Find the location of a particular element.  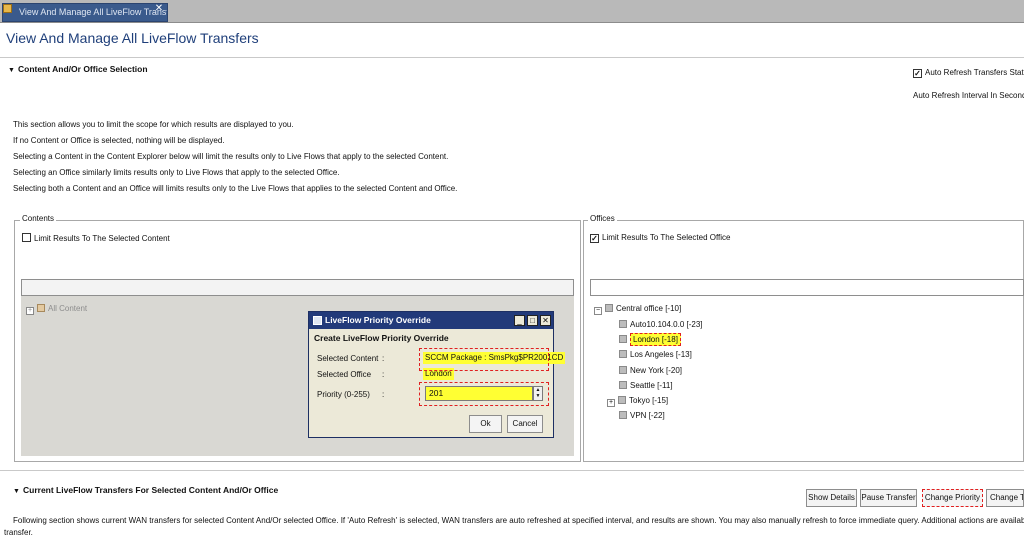

folder-icon is located at coordinates (41, 308).